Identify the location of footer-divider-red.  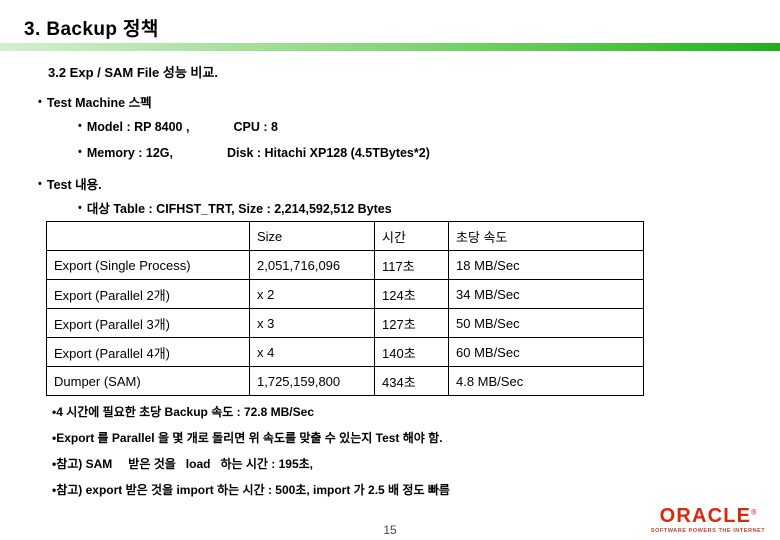
(330, 517).